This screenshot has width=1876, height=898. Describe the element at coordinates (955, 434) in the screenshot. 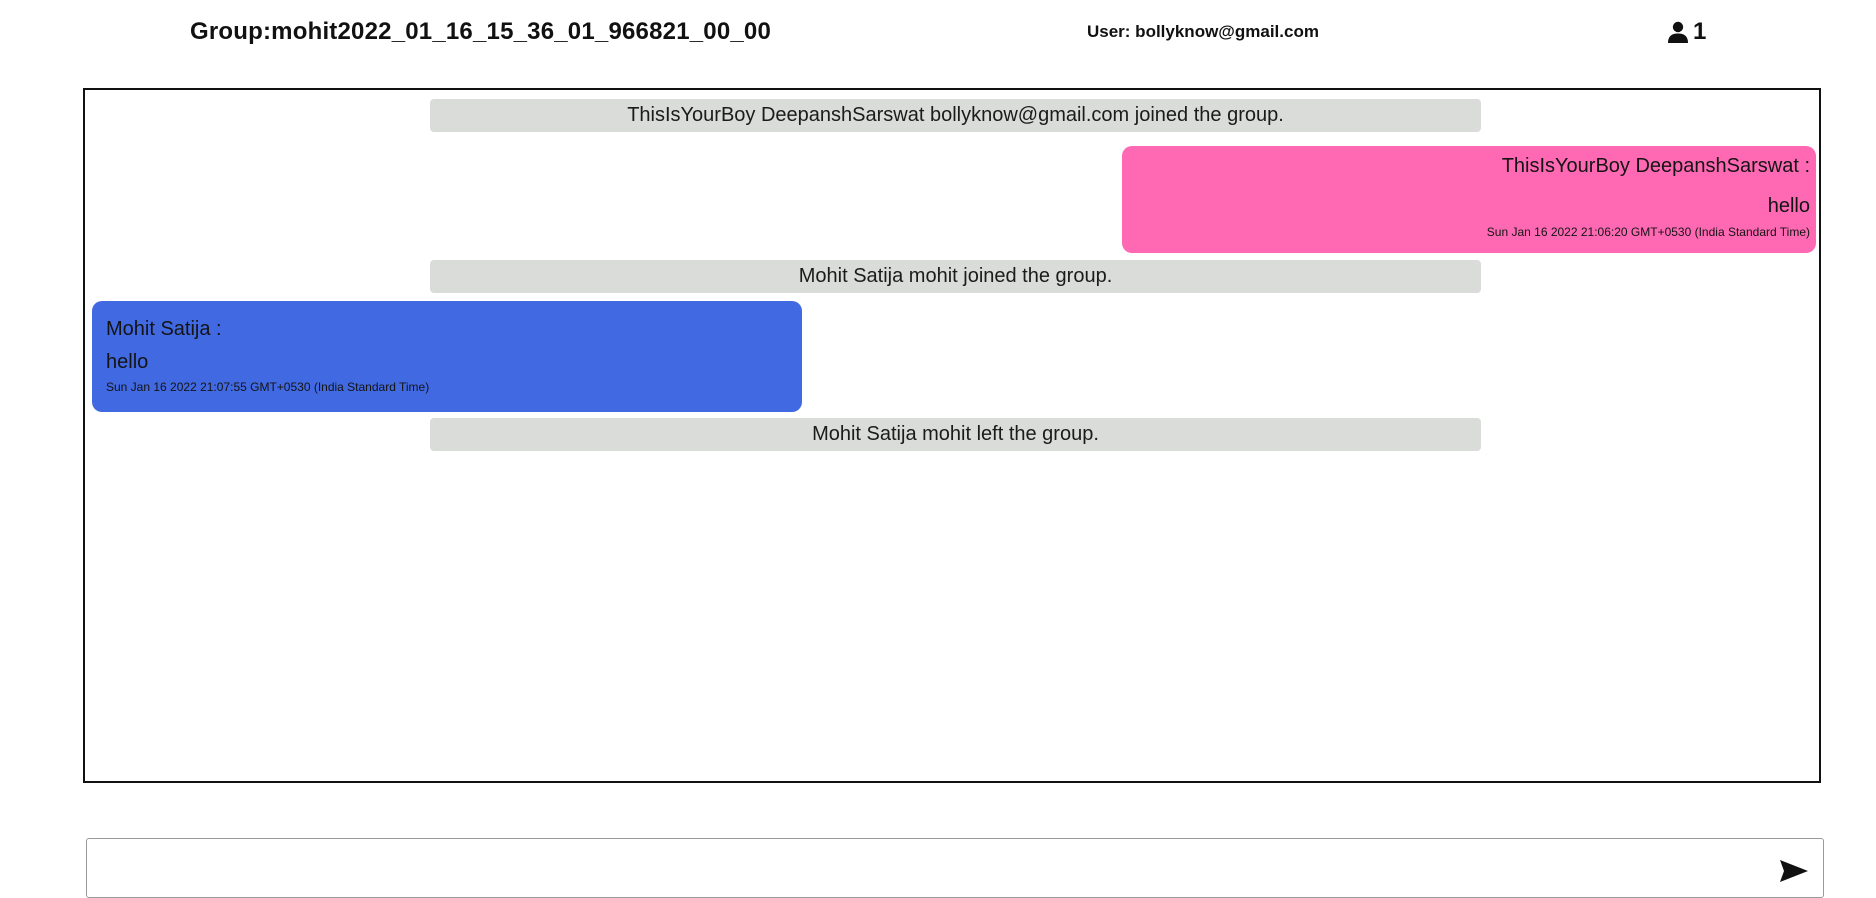

I see `system-message: Mohit Satija mohit left the group.` at that location.